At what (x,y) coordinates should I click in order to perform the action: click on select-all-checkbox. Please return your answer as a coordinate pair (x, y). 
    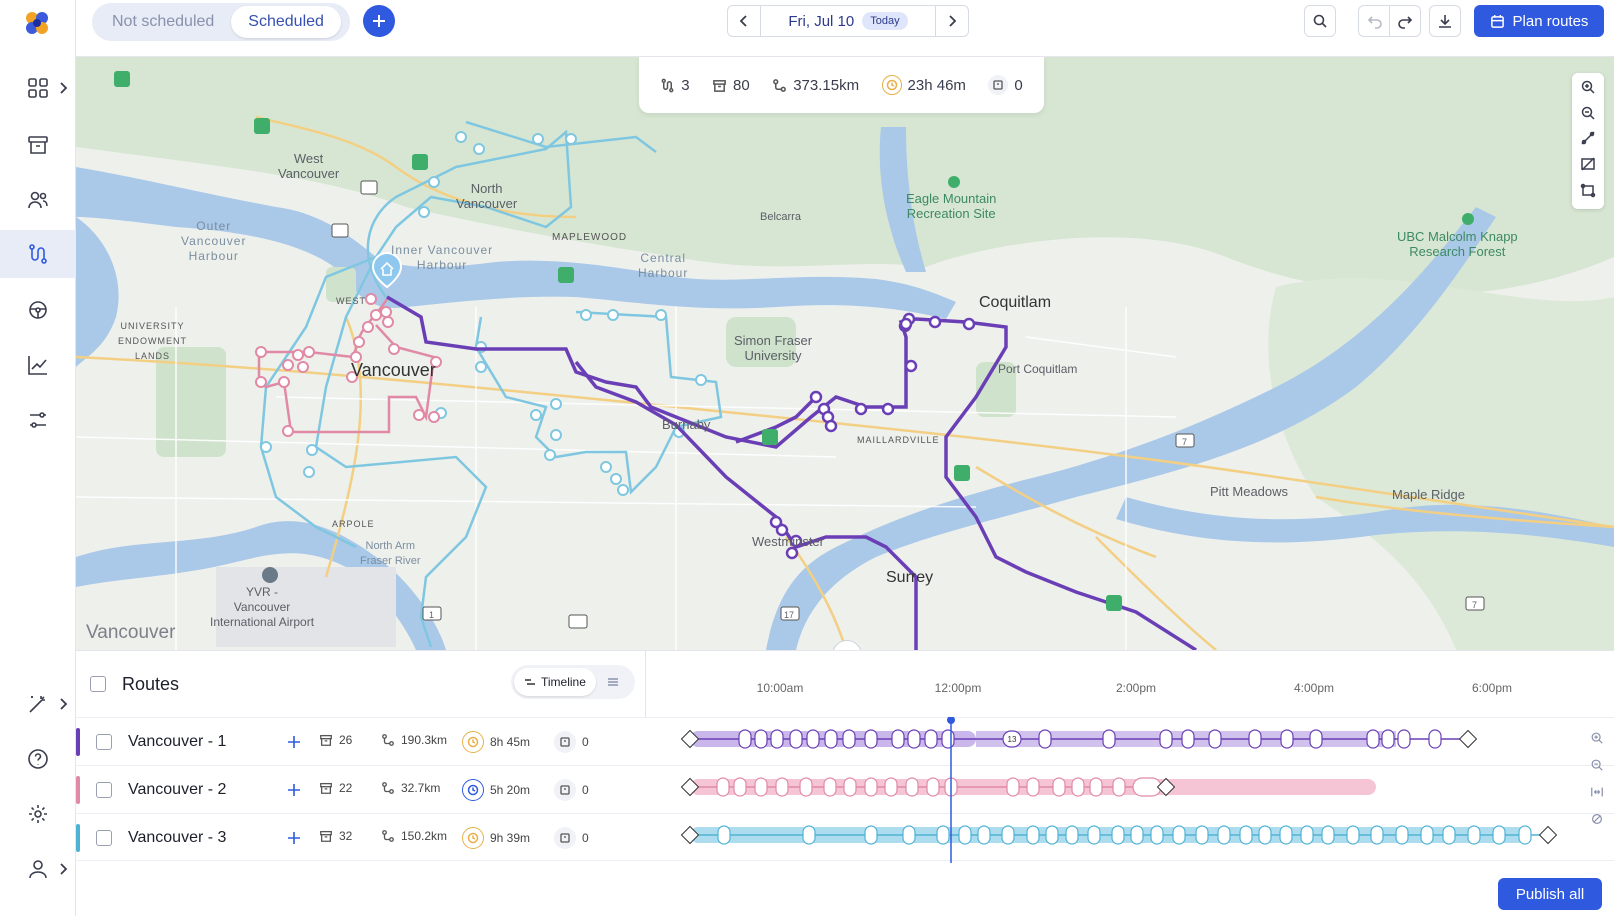
    Looking at the image, I should click on (98, 684).